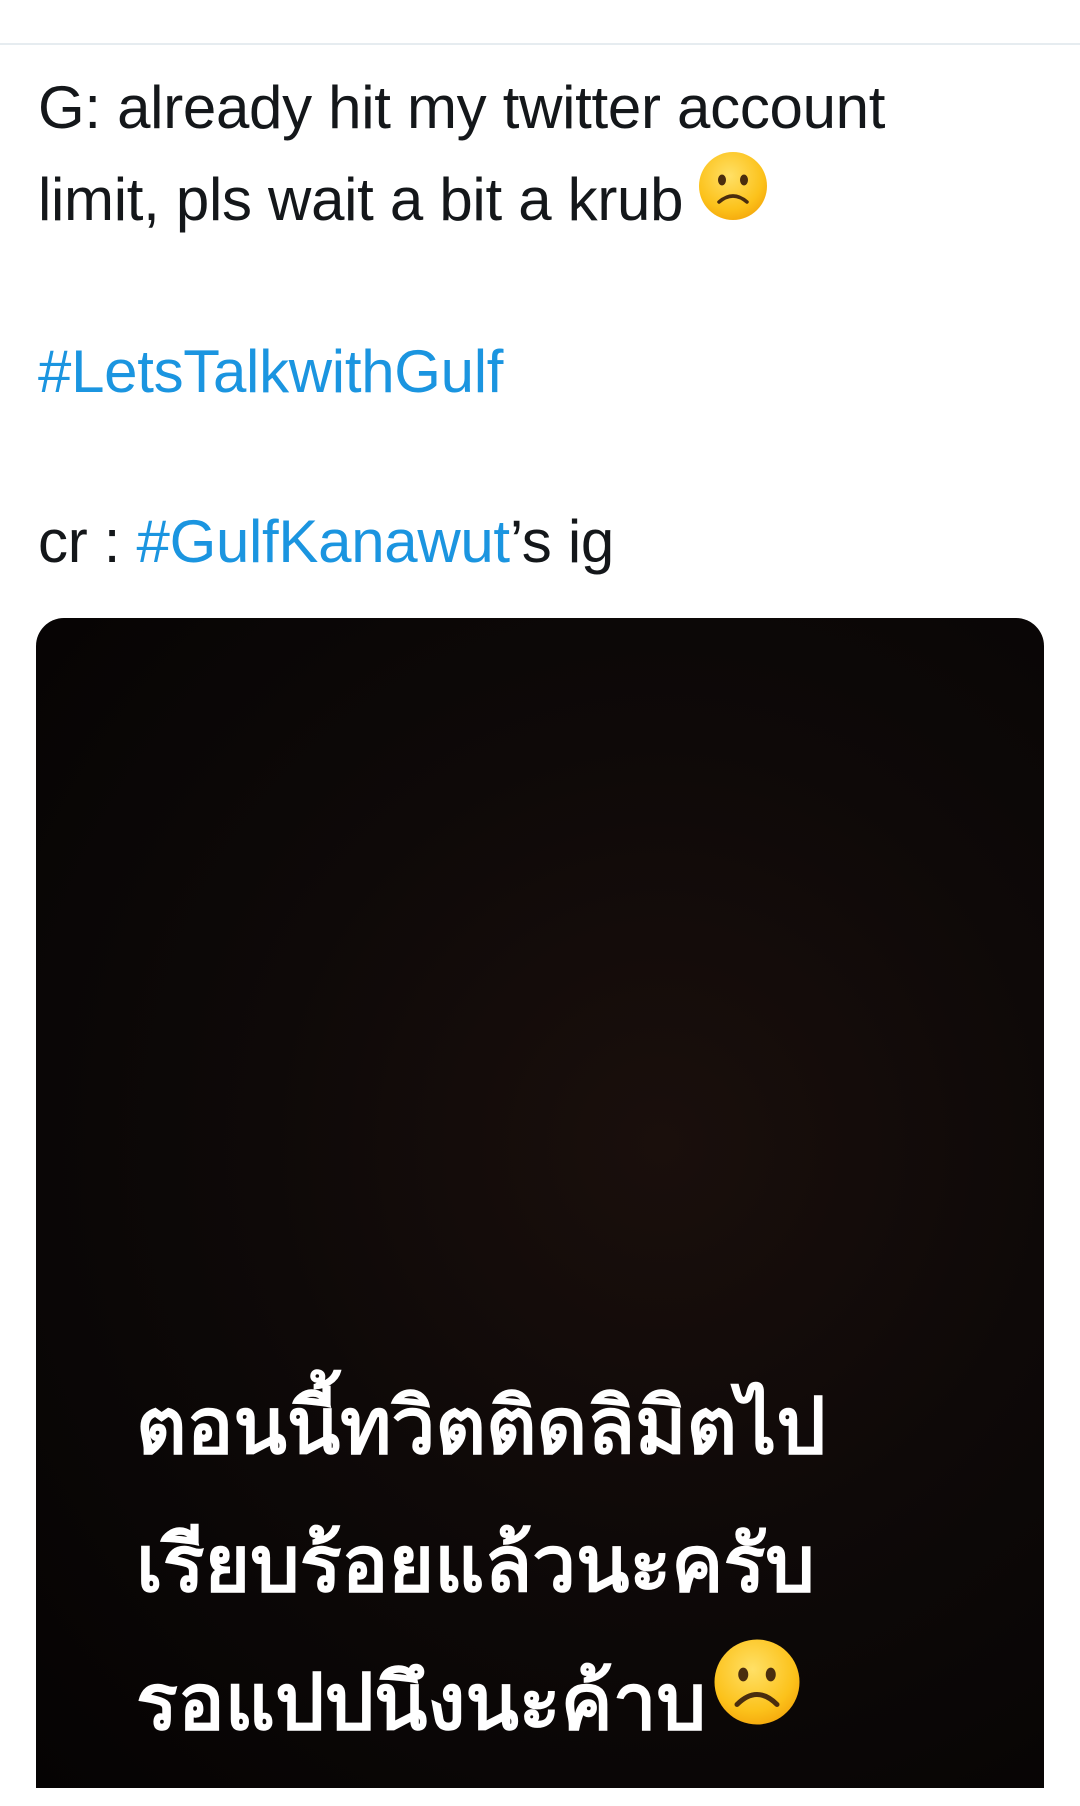 The height and width of the screenshot is (1806, 1080). What do you see at coordinates (561, 542) in the screenshot?
I see `credit-suffix: ’s ig` at bounding box center [561, 542].